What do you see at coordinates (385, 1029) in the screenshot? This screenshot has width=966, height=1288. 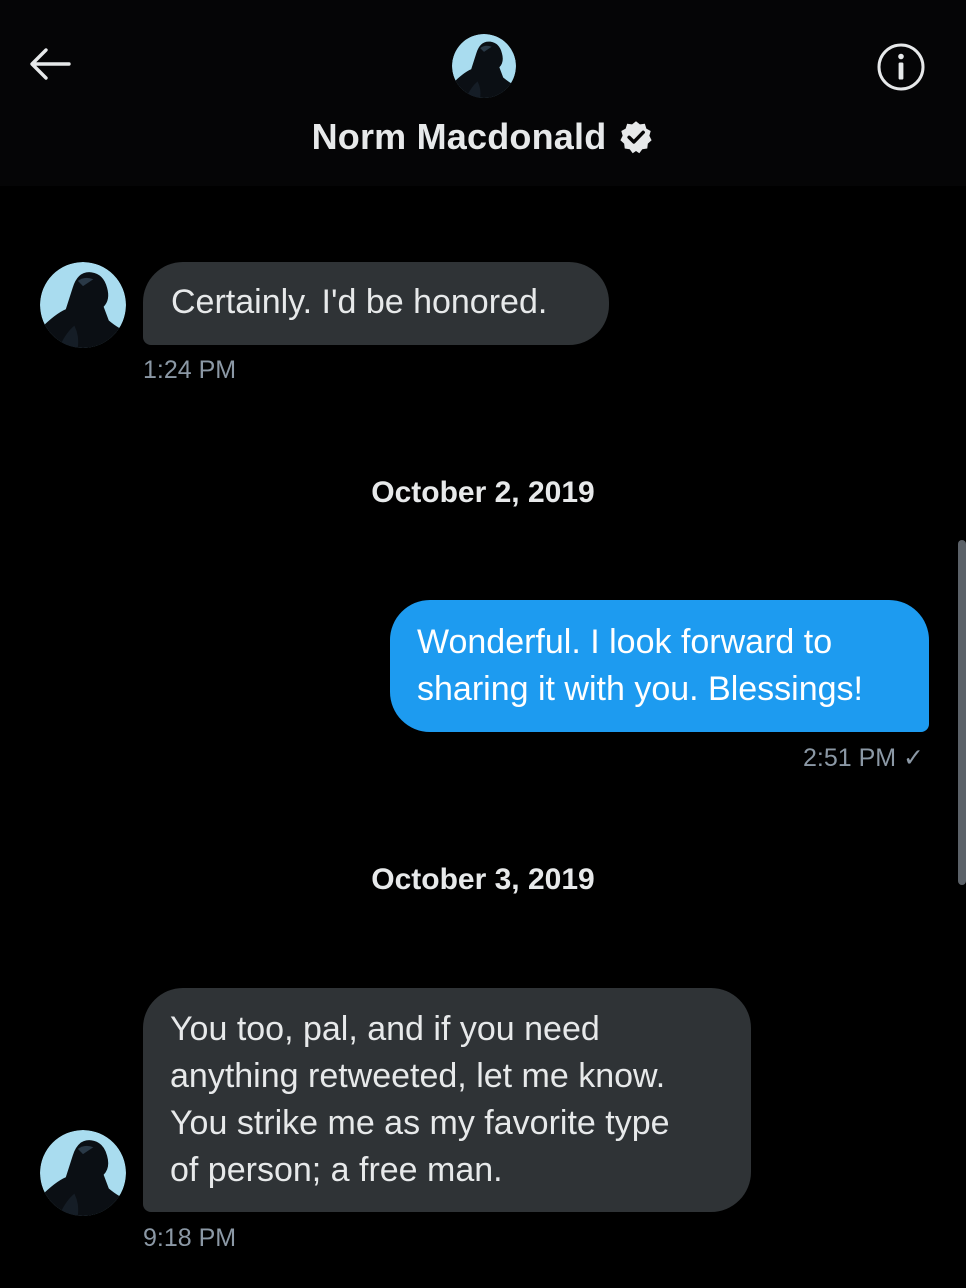 I see `message-line: You too, pal, and if you need` at bounding box center [385, 1029].